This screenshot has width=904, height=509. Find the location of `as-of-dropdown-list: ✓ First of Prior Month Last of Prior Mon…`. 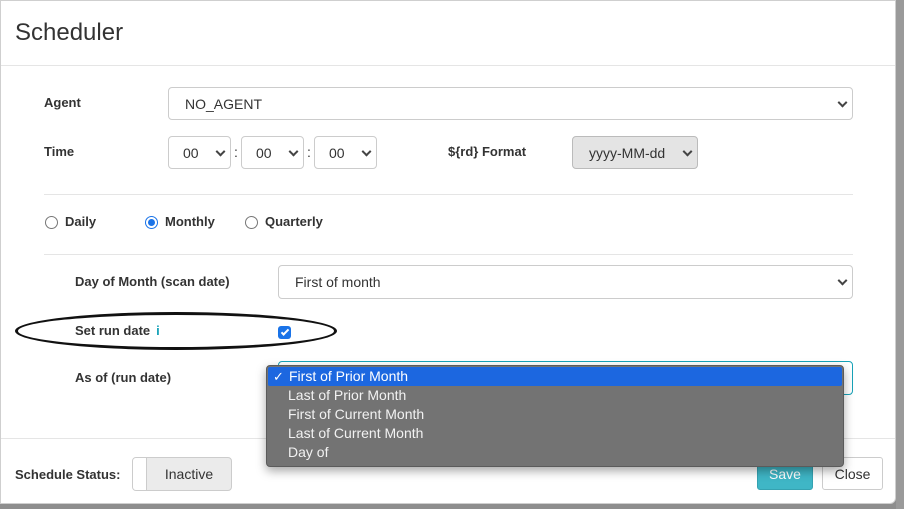

as-of-dropdown-list: ✓ First of Prior Month Last of Prior Mon… is located at coordinates (555, 416).